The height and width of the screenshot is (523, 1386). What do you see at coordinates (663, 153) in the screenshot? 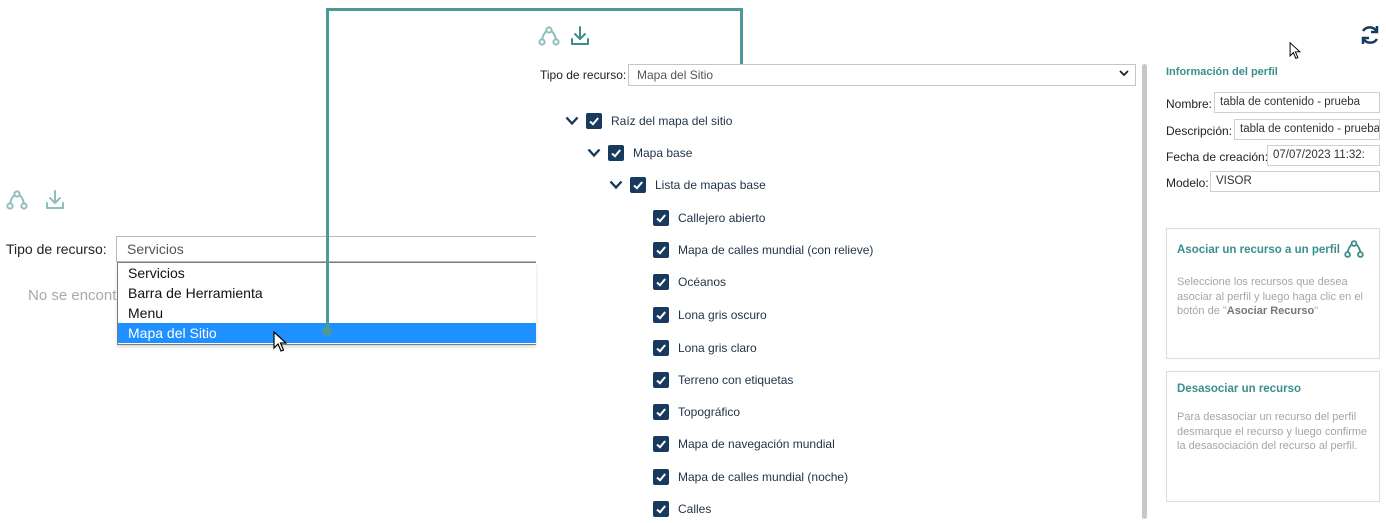
I see `tree-node-label: Mapa base` at bounding box center [663, 153].